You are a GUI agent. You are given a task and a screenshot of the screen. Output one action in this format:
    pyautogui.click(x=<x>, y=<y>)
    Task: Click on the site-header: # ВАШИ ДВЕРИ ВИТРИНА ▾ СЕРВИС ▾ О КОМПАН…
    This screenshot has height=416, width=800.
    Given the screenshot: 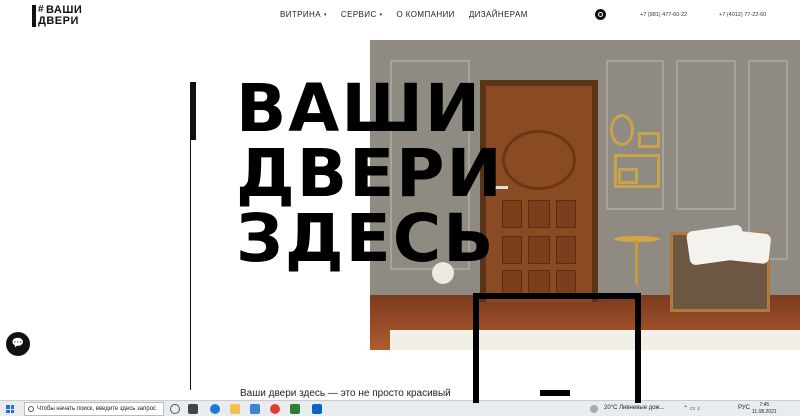 What is the action you would take?
    pyautogui.click(x=400, y=17)
    